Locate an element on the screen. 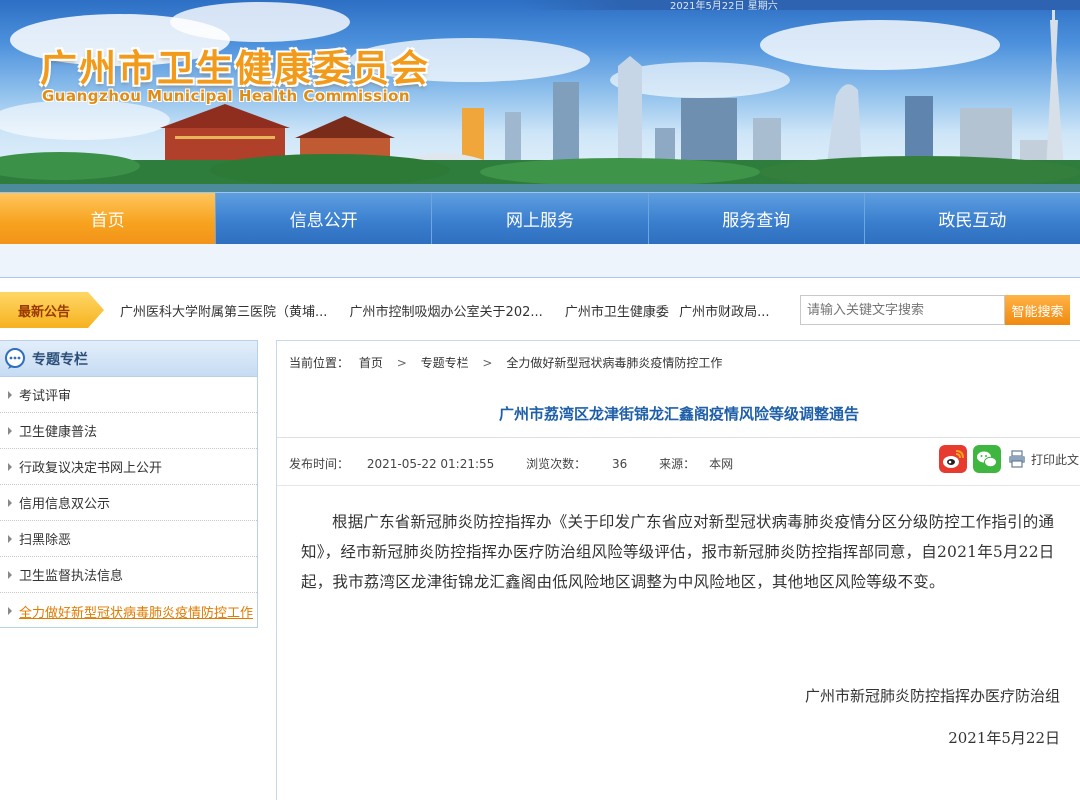 The image size is (1080, 800). article-title: 广州市荔湾区龙津街锦龙汇鑫阁疫情风险等级调整通告 is located at coordinates (678, 414).